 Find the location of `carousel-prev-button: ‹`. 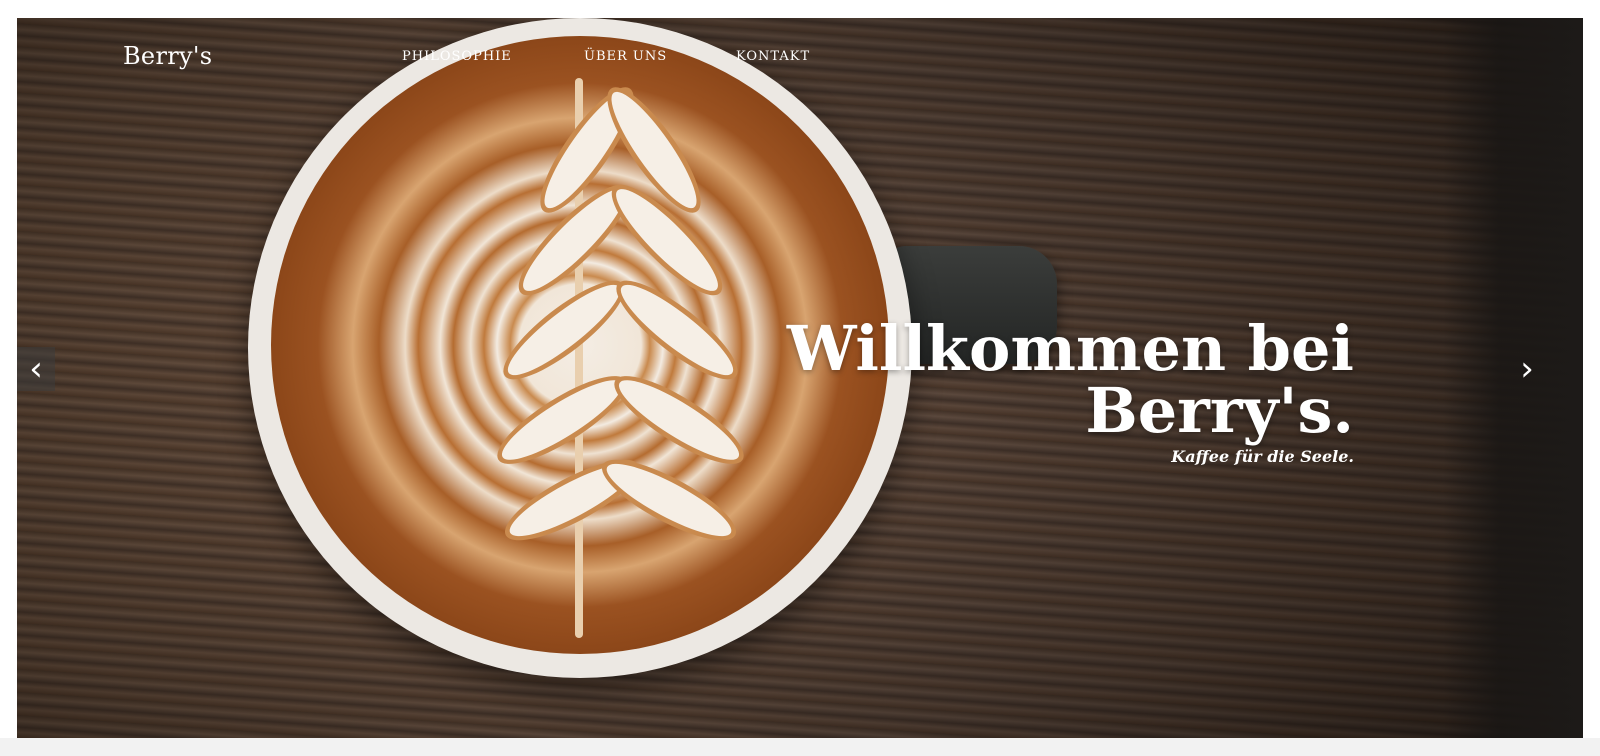

carousel-prev-button: ‹ is located at coordinates (36, 369).